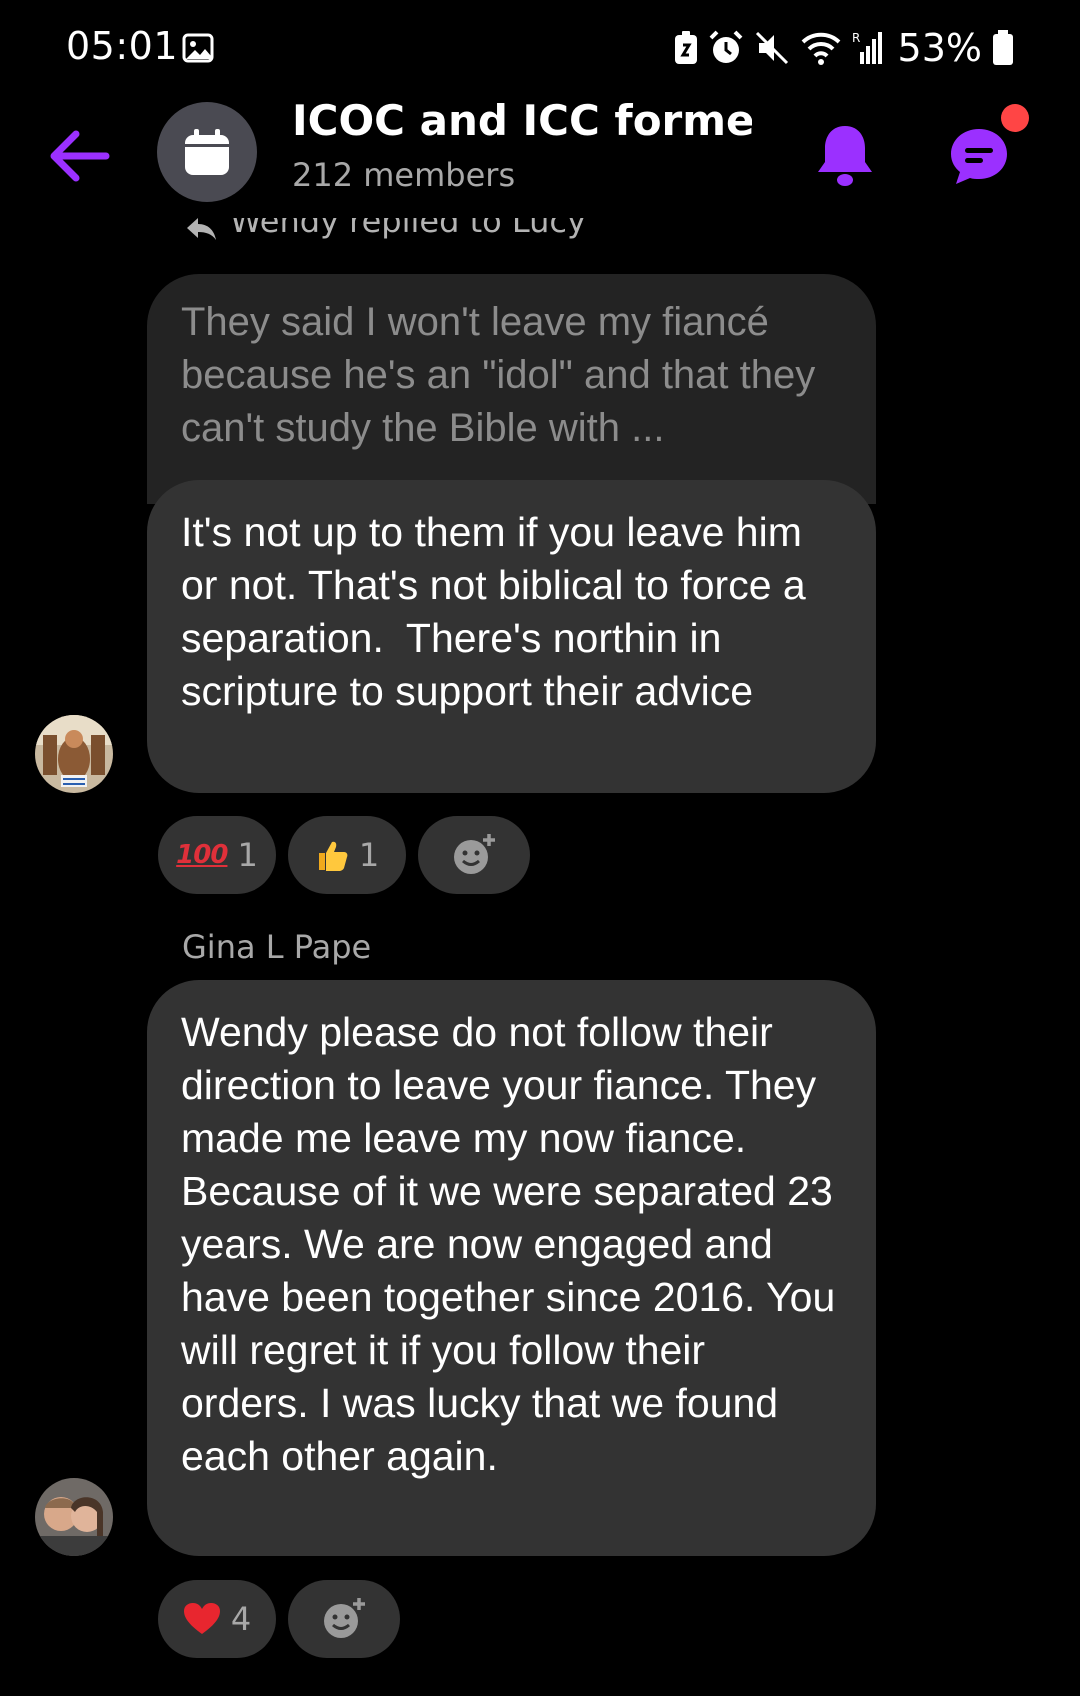 The width and height of the screenshot is (1080, 1696). What do you see at coordinates (279, 1619) in the screenshot?
I see `reaction-row: 4` at bounding box center [279, 1619].